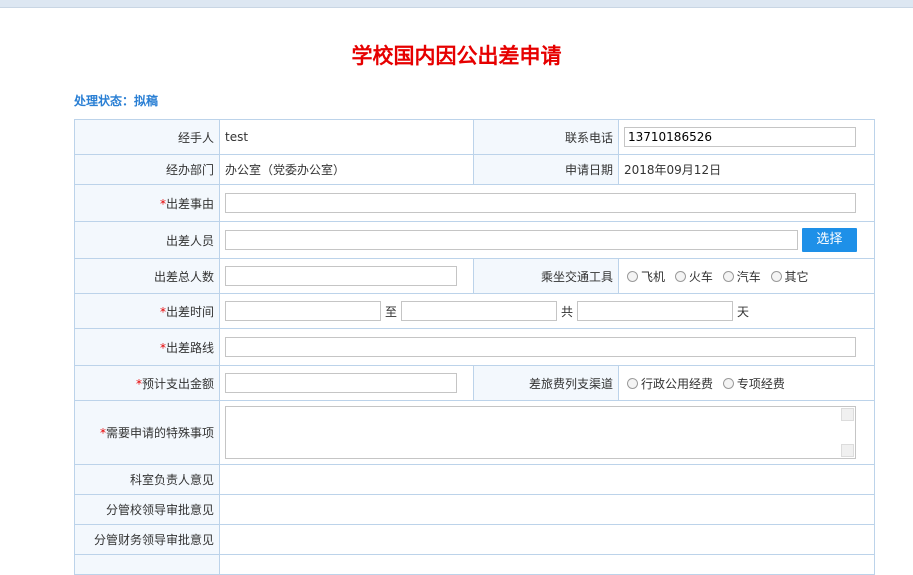 The height and width of the screenshot is (575, 913). I want to click on amount-label: 预计支出金额, so click(177, 383).